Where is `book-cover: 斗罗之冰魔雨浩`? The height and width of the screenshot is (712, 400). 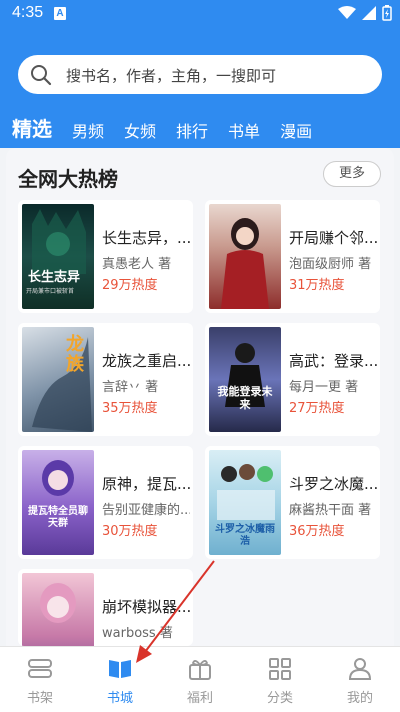
book-cover: 斗罗之冰魔雨浩 is located at coordinates (245, 502).